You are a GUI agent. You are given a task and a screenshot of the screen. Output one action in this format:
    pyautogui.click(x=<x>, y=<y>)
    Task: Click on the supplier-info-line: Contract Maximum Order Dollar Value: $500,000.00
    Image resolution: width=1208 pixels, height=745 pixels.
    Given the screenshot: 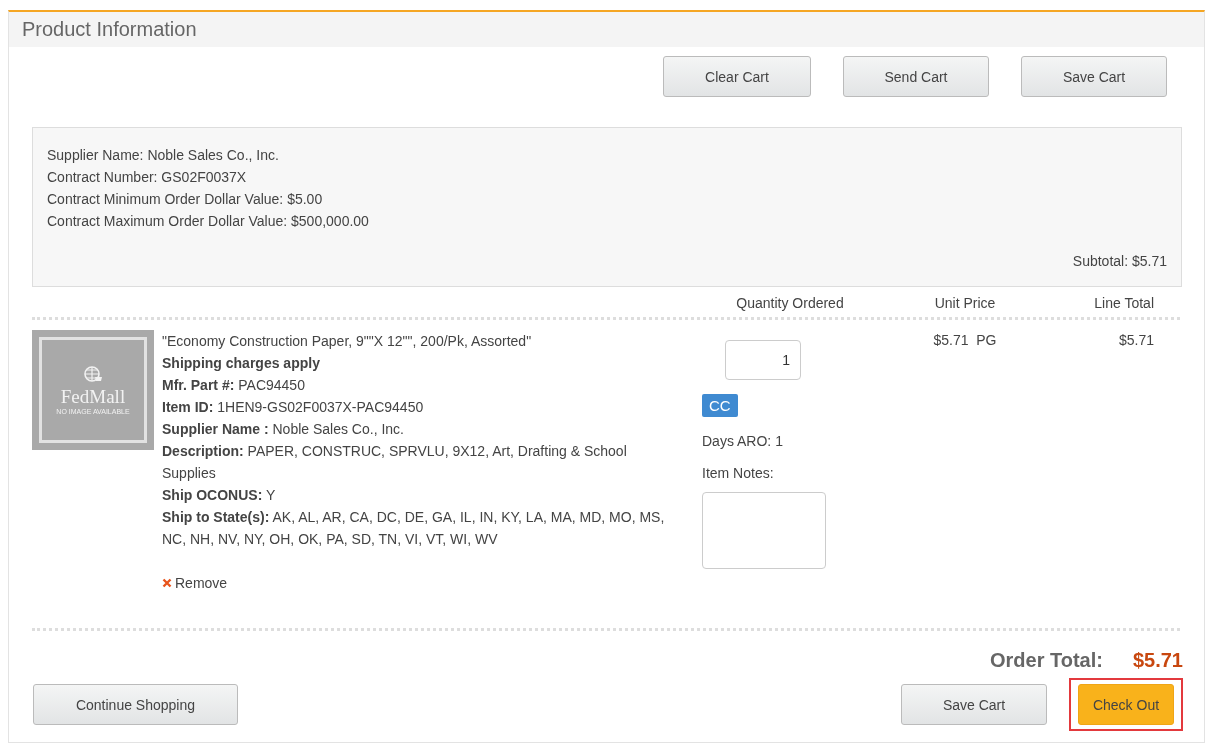 What is the action you would take?
    pyautogui.click(x=208, y=221)
    